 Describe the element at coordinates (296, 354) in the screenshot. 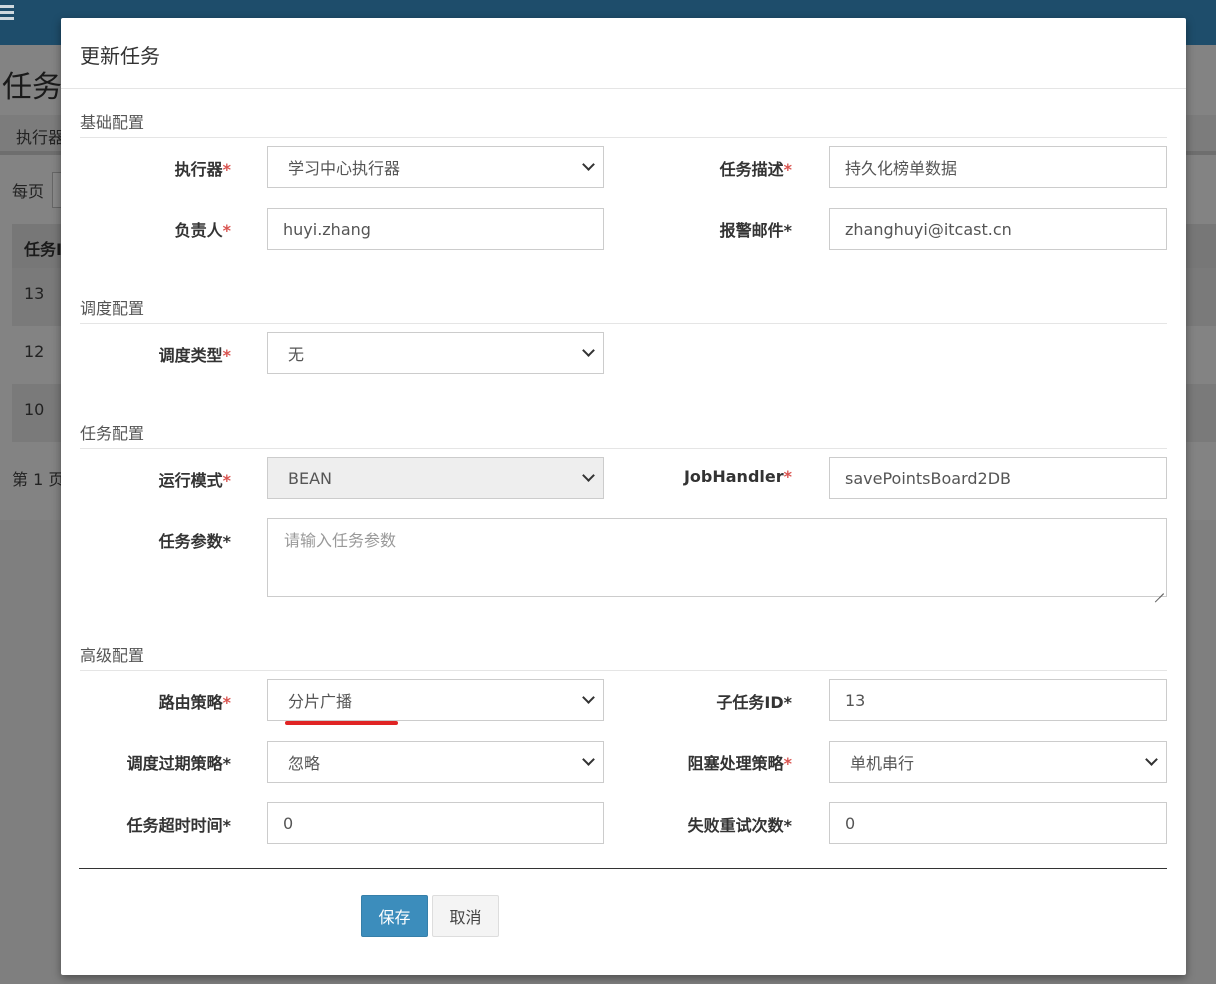

I see `schedule-type-value: 无` at that location.